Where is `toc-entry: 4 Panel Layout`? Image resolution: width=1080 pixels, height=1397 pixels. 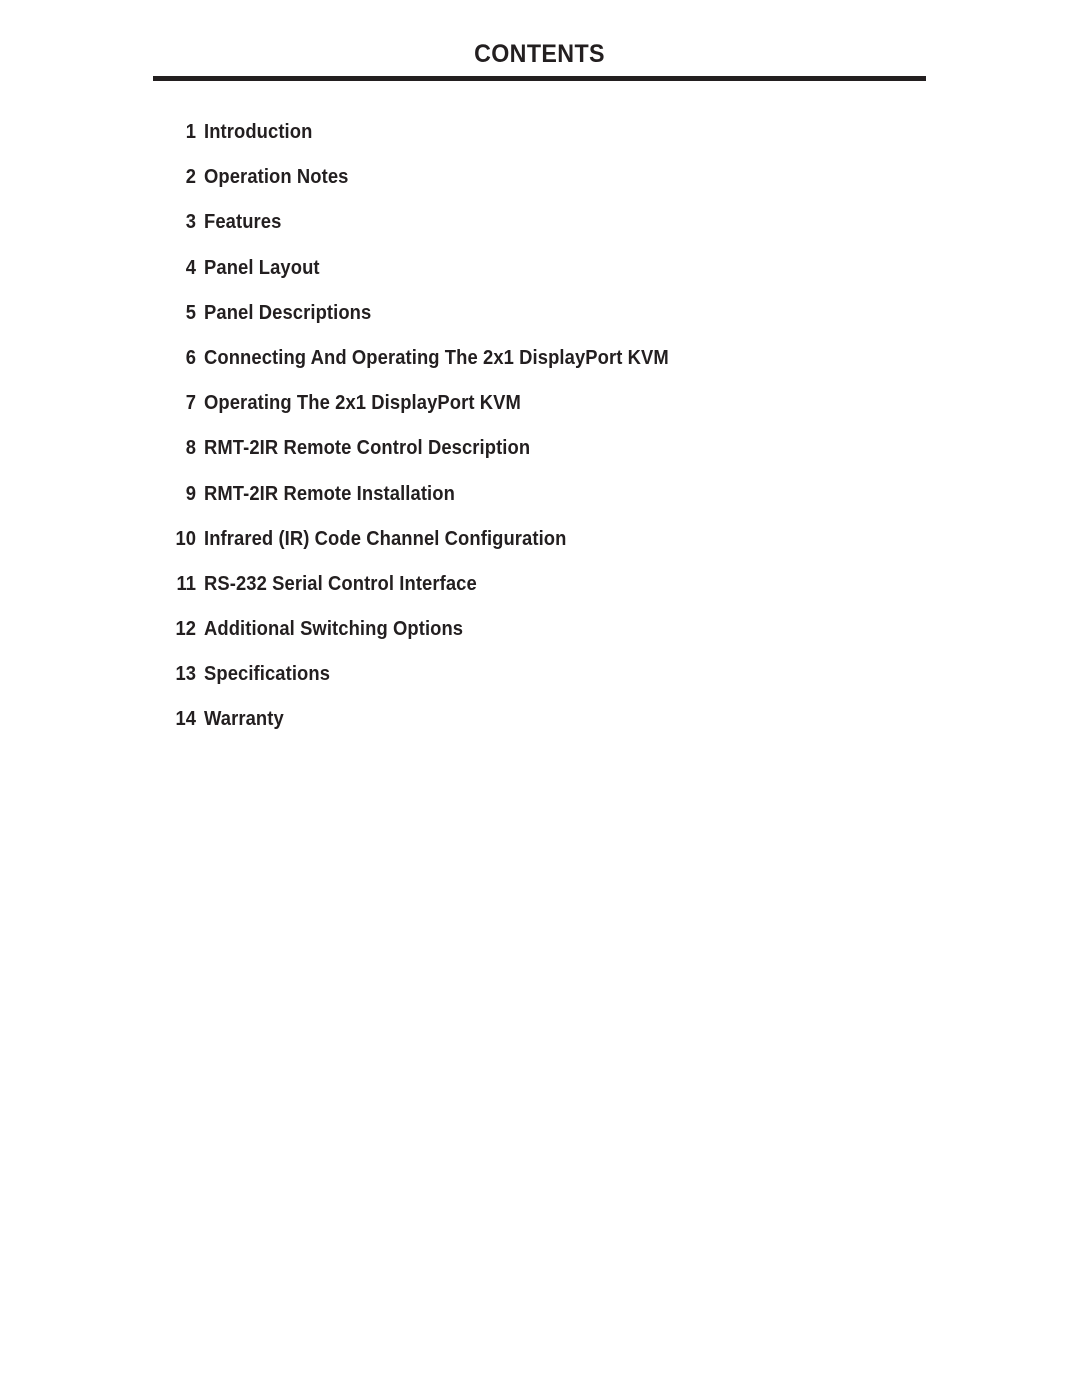 toc-entry: 4 Panel Layout is located at coordinates (548, 268).